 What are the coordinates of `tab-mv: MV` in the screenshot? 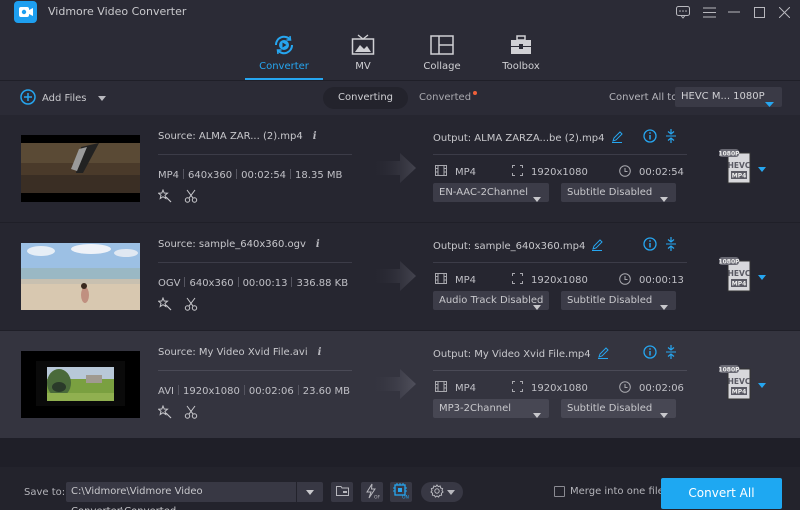 It's located at (363, 56).